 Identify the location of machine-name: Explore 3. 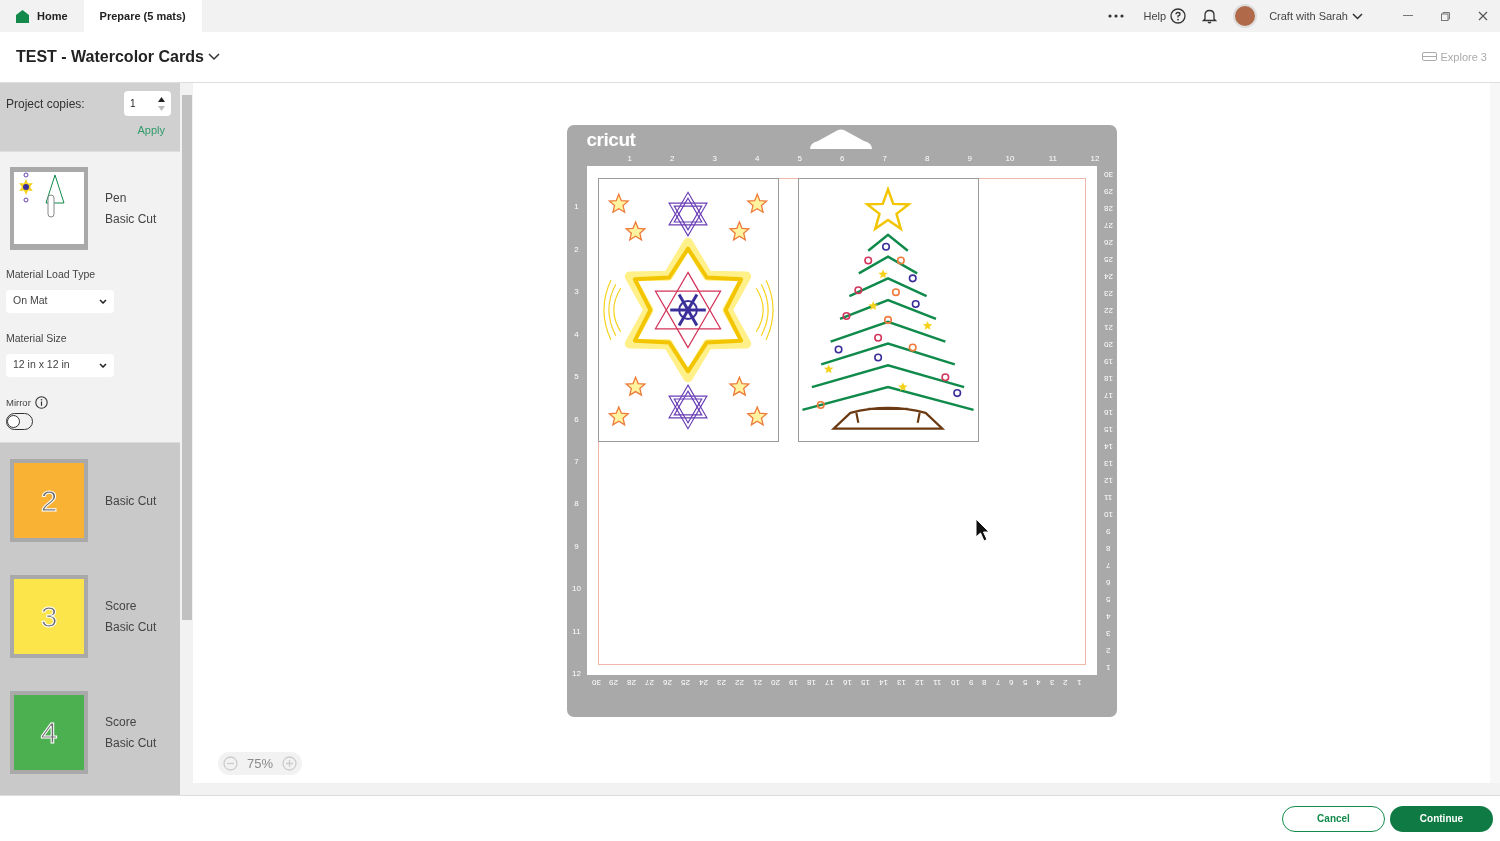
(1463, 57).